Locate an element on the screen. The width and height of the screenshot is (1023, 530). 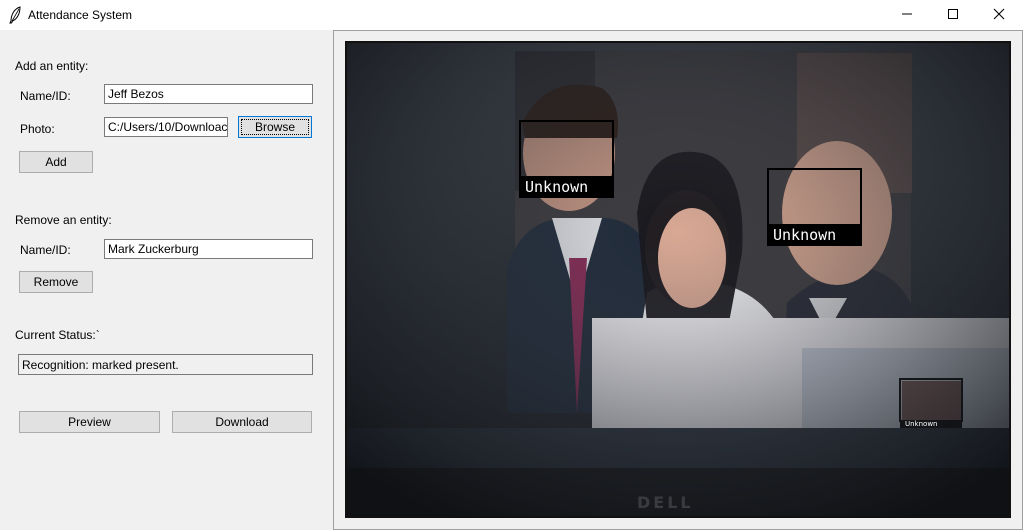
close-button is located at coordinates (999, 15).